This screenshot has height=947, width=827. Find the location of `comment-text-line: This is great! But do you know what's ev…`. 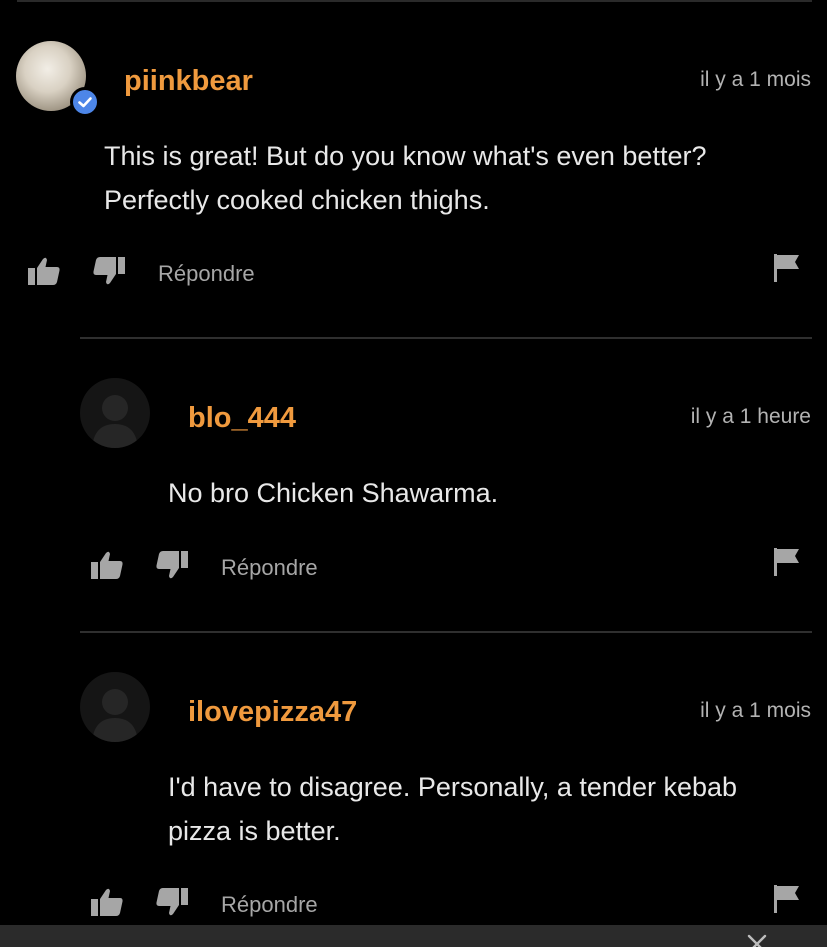

comment-text-line: This is great! But do you know what's ev… is located at coordinates (405, 156).